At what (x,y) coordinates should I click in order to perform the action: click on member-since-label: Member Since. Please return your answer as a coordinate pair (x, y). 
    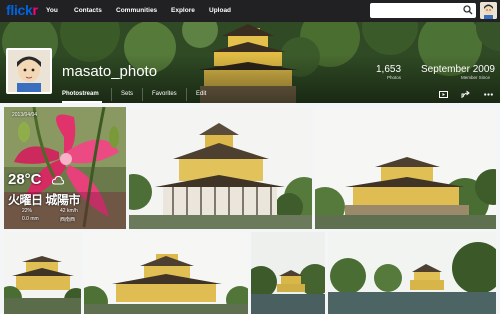
    Looking at the image, I should click on (476, 77).